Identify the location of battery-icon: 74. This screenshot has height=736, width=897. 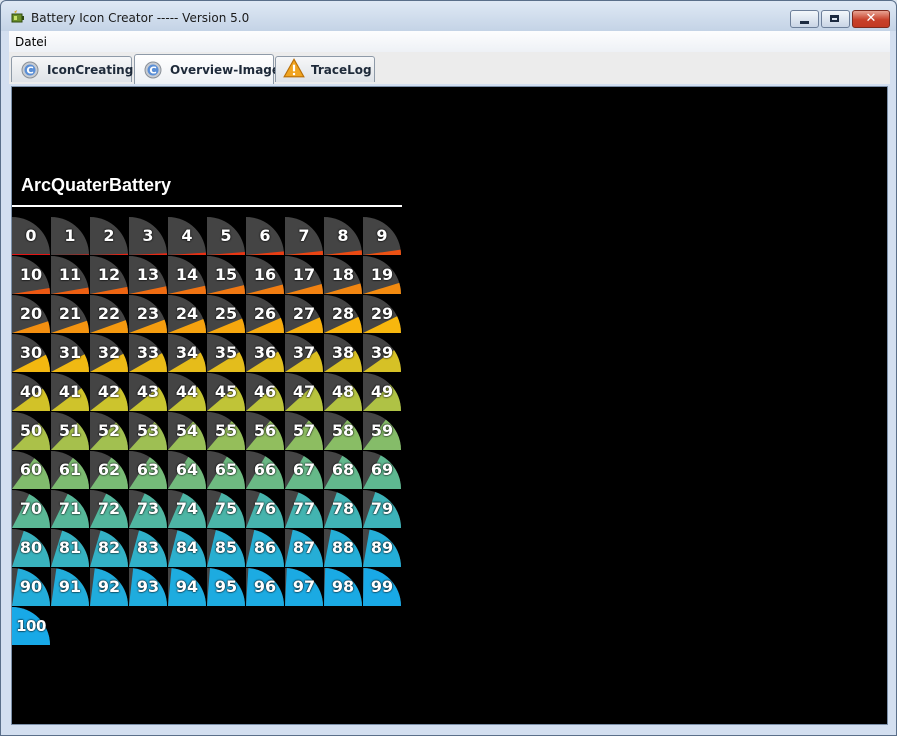
(187, 509).